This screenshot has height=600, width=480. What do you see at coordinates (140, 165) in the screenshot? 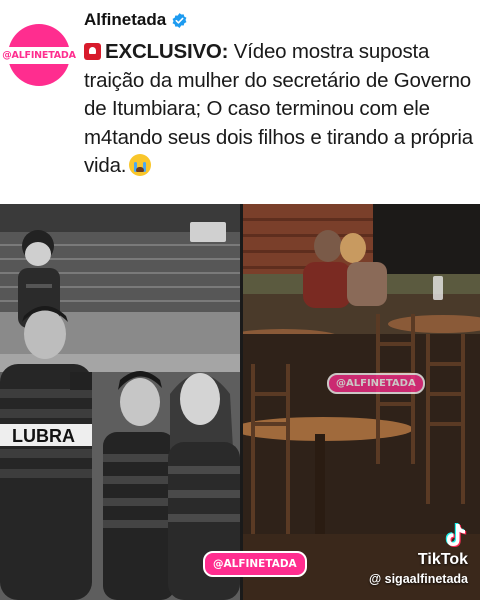
I see `crying-face-icon` at bounding box center [140, 165].